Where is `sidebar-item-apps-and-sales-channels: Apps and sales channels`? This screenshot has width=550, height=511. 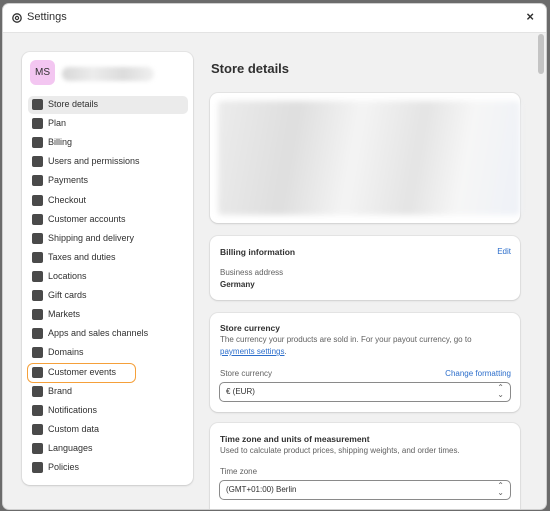 sidebar-item-apps-and-sales-channels: Apps and sales channels is located at coordinates (108, 334).